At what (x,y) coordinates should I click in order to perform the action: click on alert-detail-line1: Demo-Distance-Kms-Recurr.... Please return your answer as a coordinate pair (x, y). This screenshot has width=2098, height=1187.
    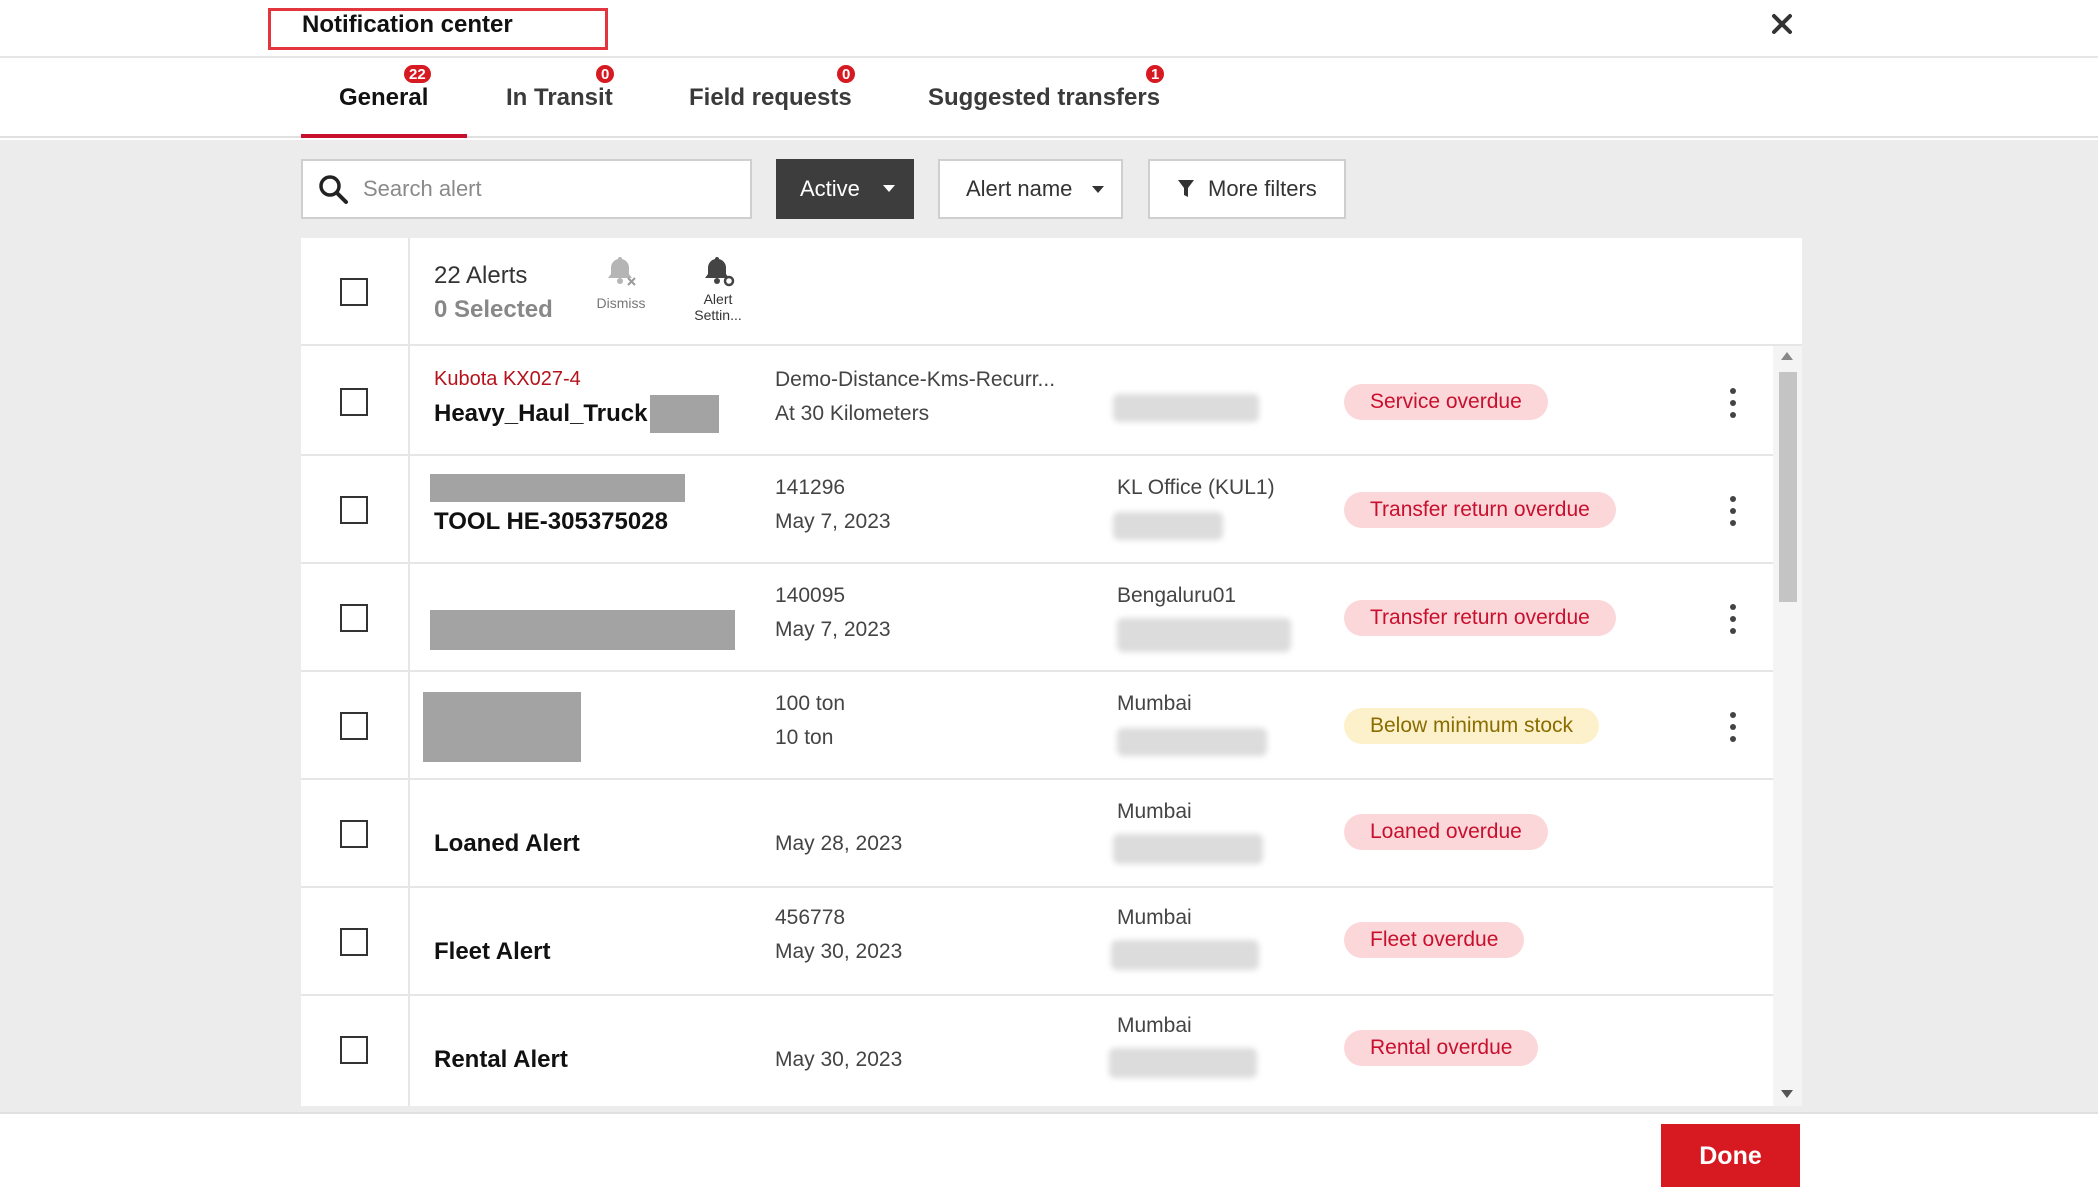
    Looking at the image, I should click on (915, 379).